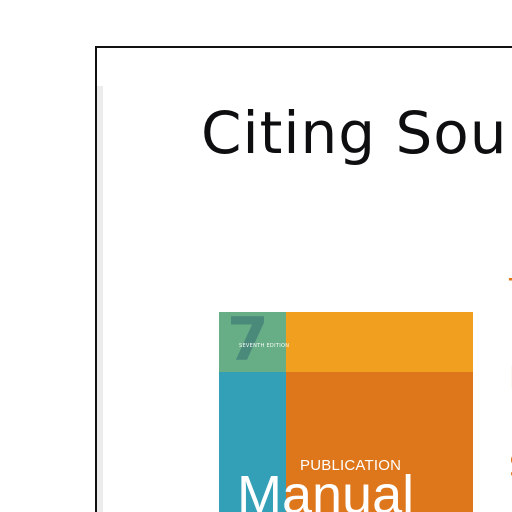  What do you see at coordinates (379, 342) in the screenshot?
I see `cover-block-yellow` at bounding box center [379, 342].